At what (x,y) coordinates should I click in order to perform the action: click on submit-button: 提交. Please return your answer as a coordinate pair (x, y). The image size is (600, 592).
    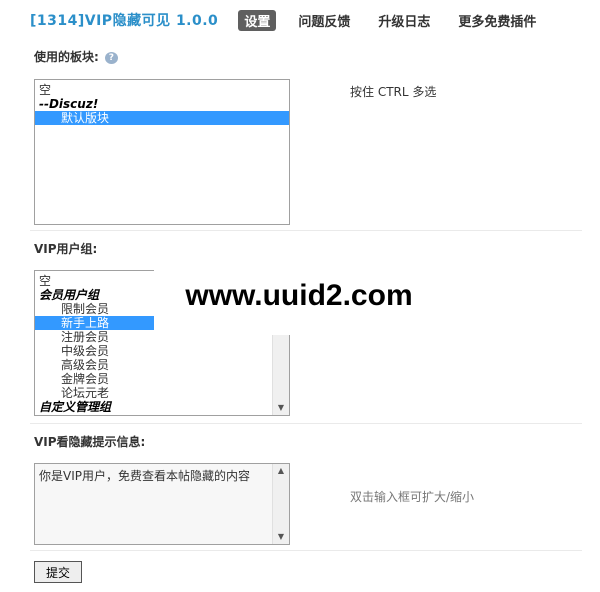
    Looking at the image, I should click on (58, 572).